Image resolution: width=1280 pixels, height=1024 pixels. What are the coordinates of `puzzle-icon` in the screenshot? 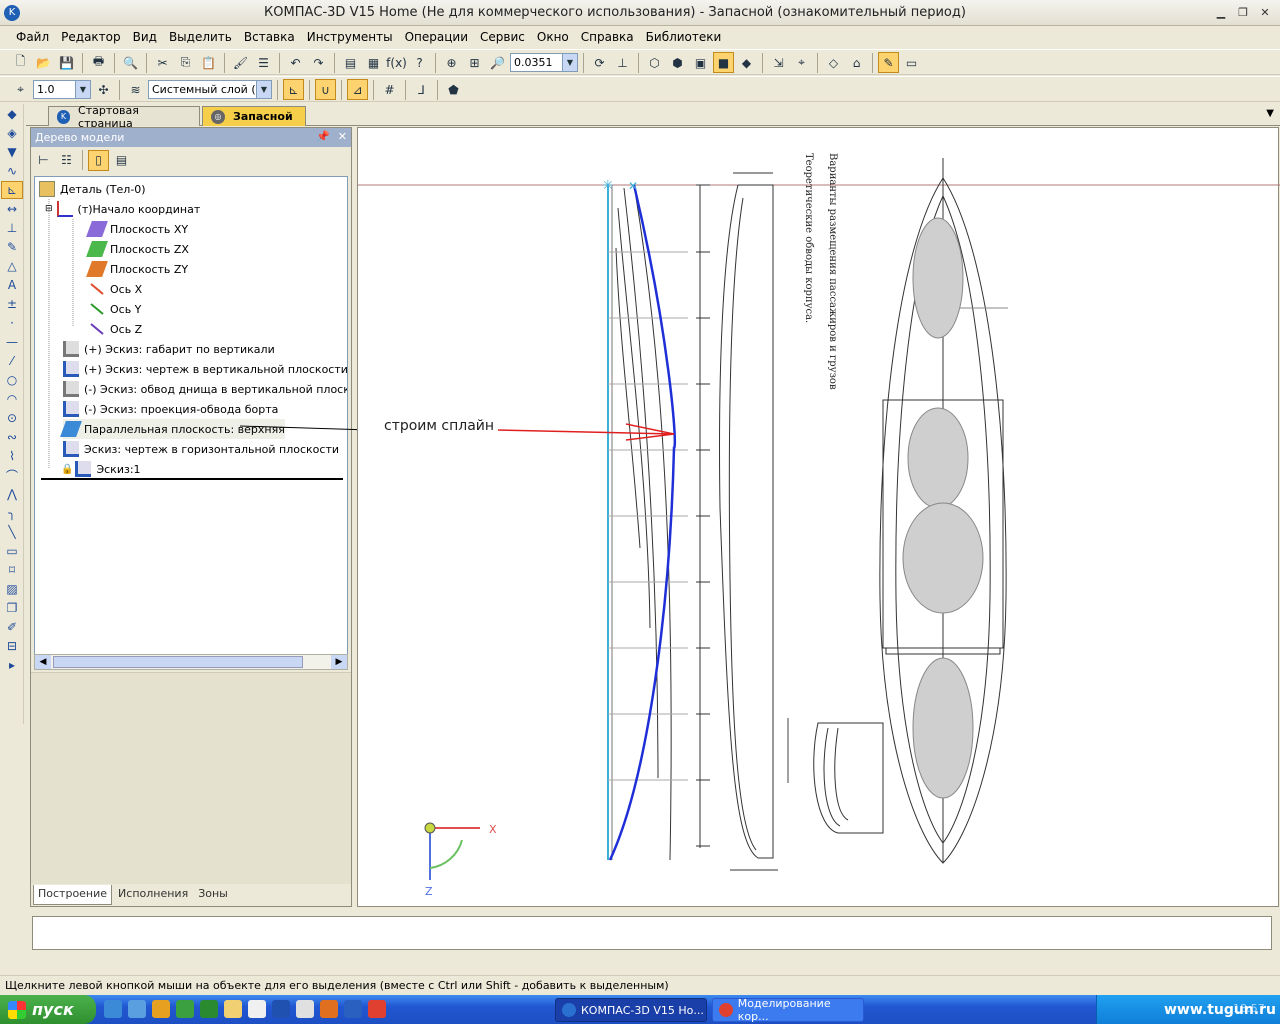 It's located at (209, 1009).